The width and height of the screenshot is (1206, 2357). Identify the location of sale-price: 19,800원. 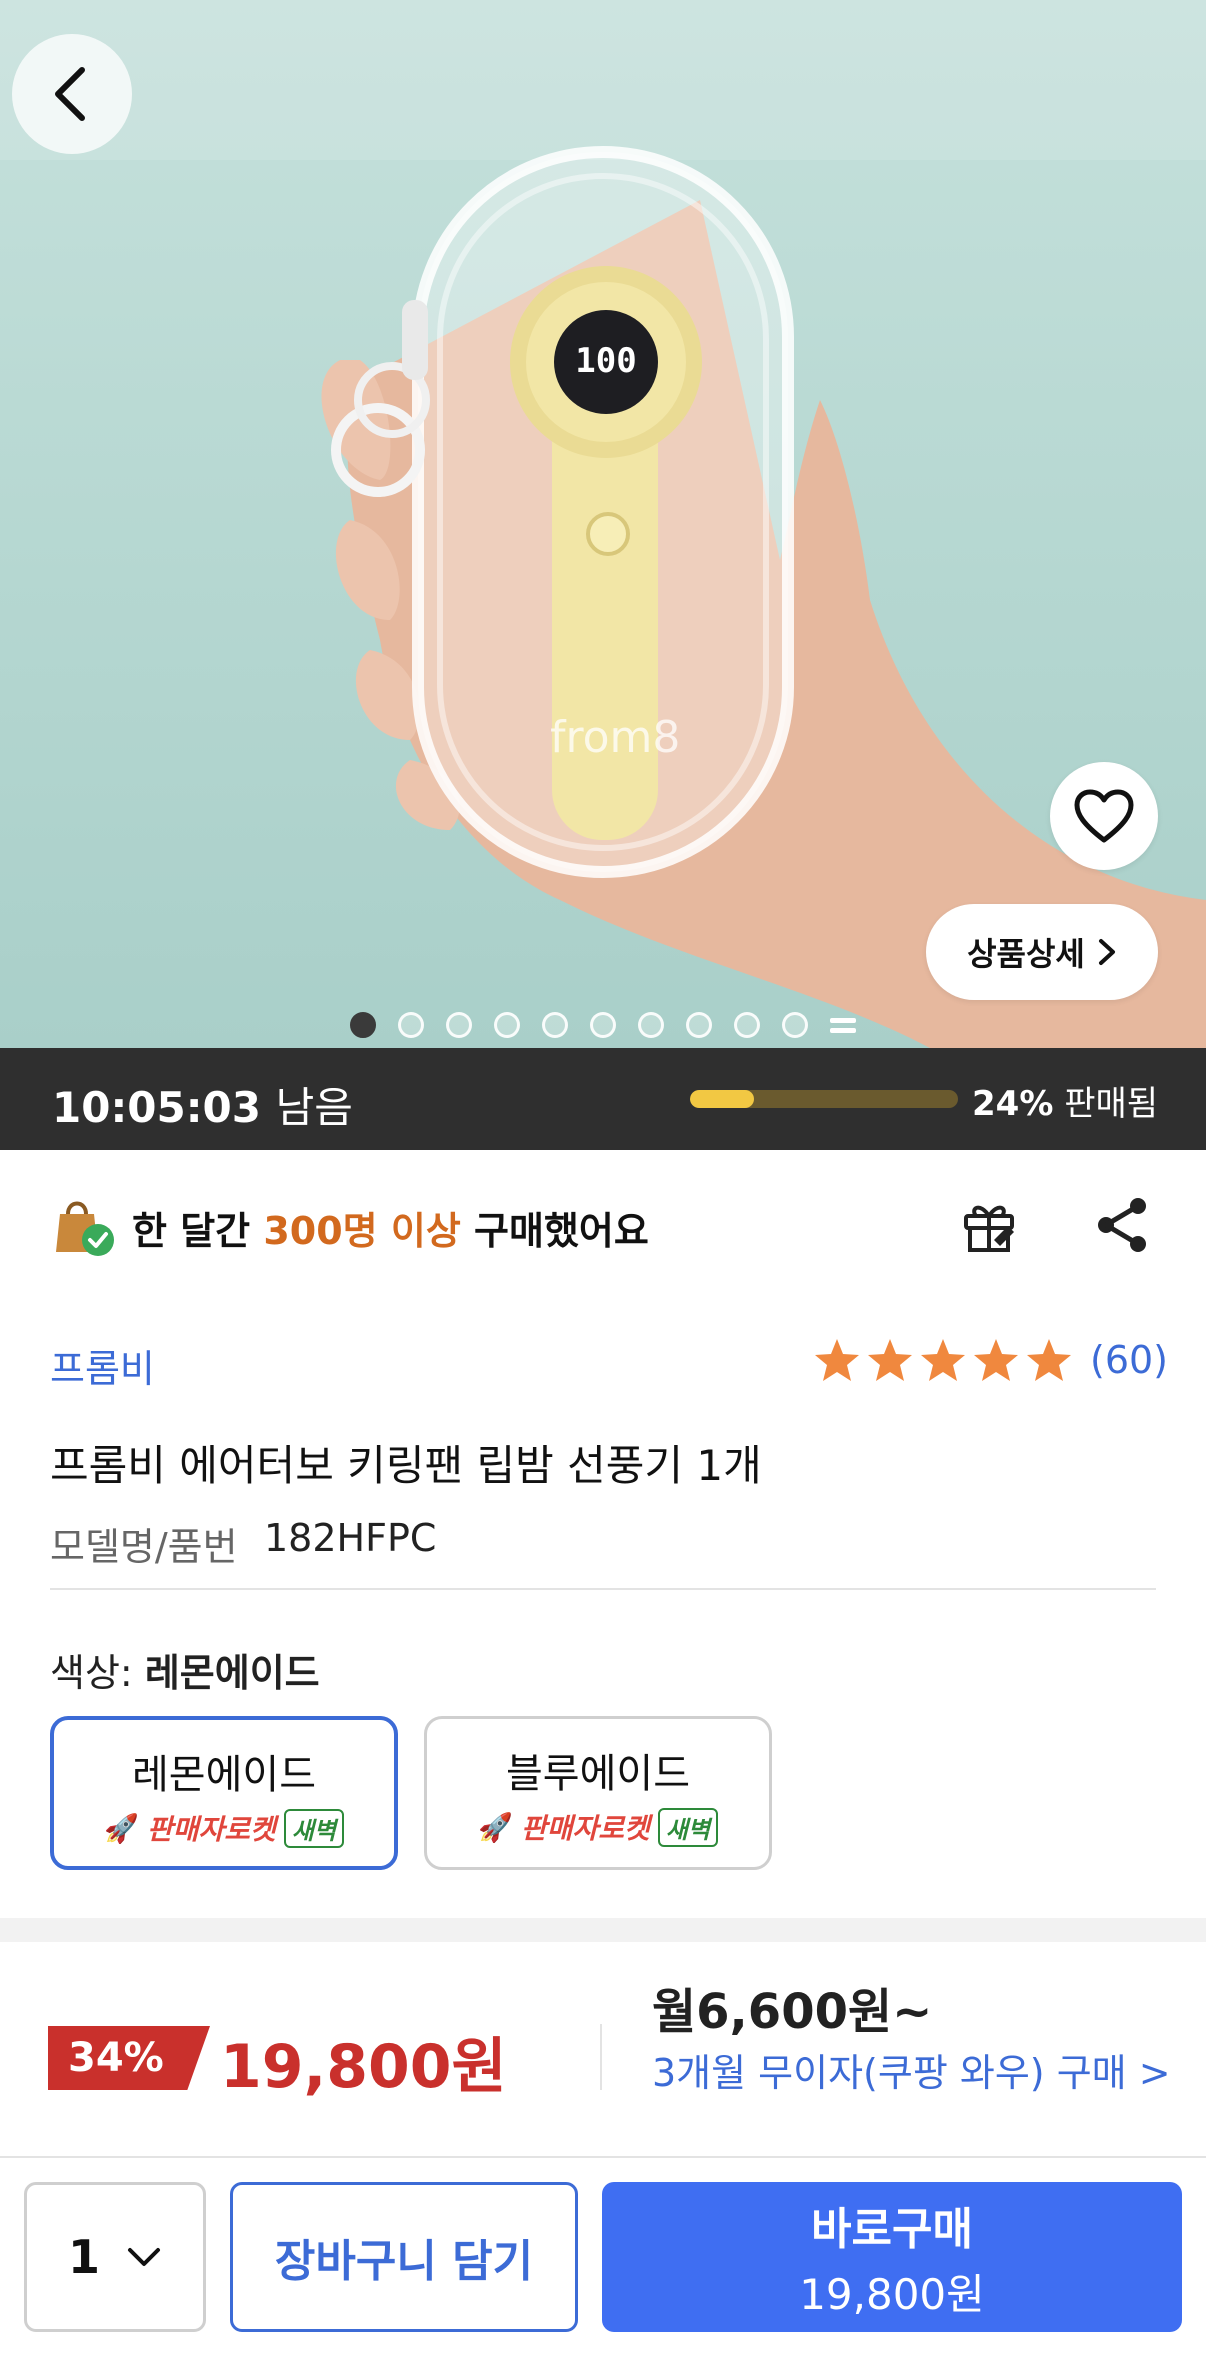
(363, 2067).